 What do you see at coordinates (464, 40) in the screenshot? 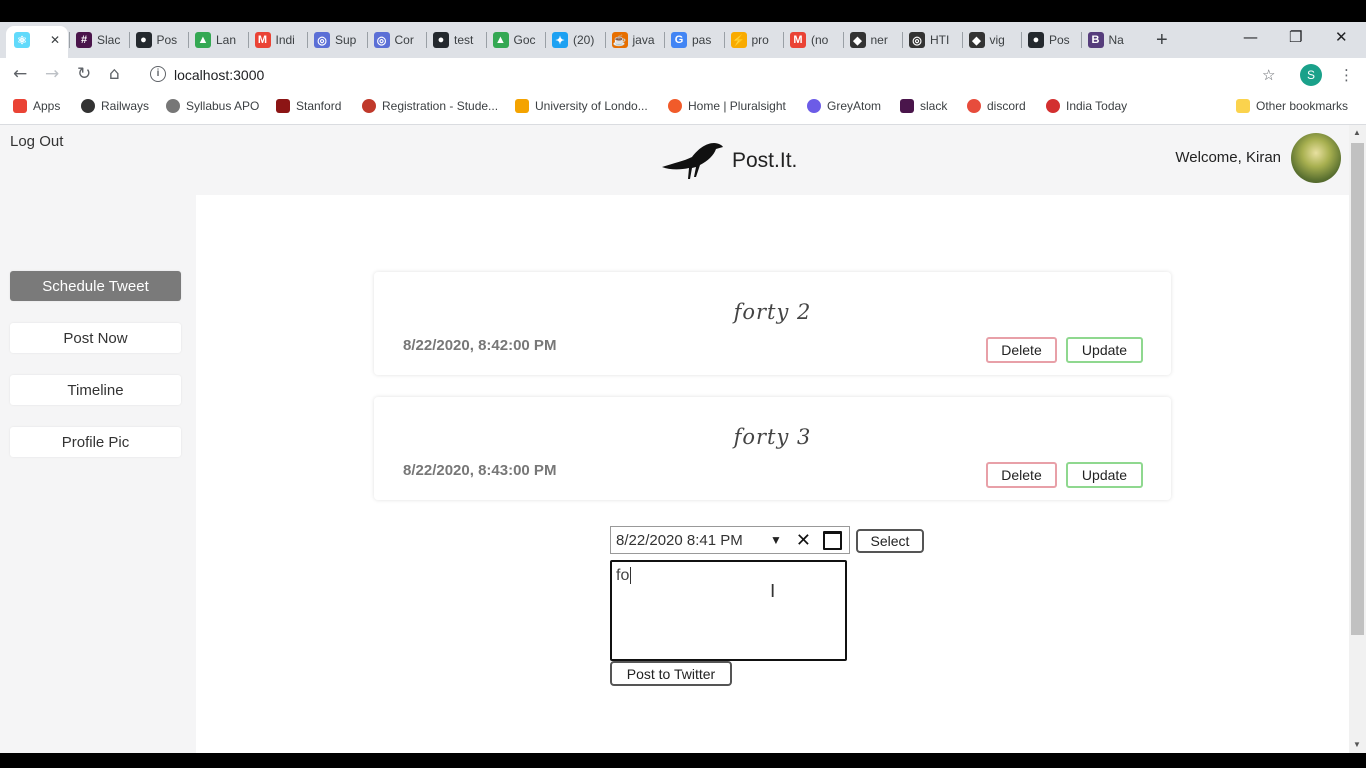
I see `tab-label: test` at bounding box center [464, 40].